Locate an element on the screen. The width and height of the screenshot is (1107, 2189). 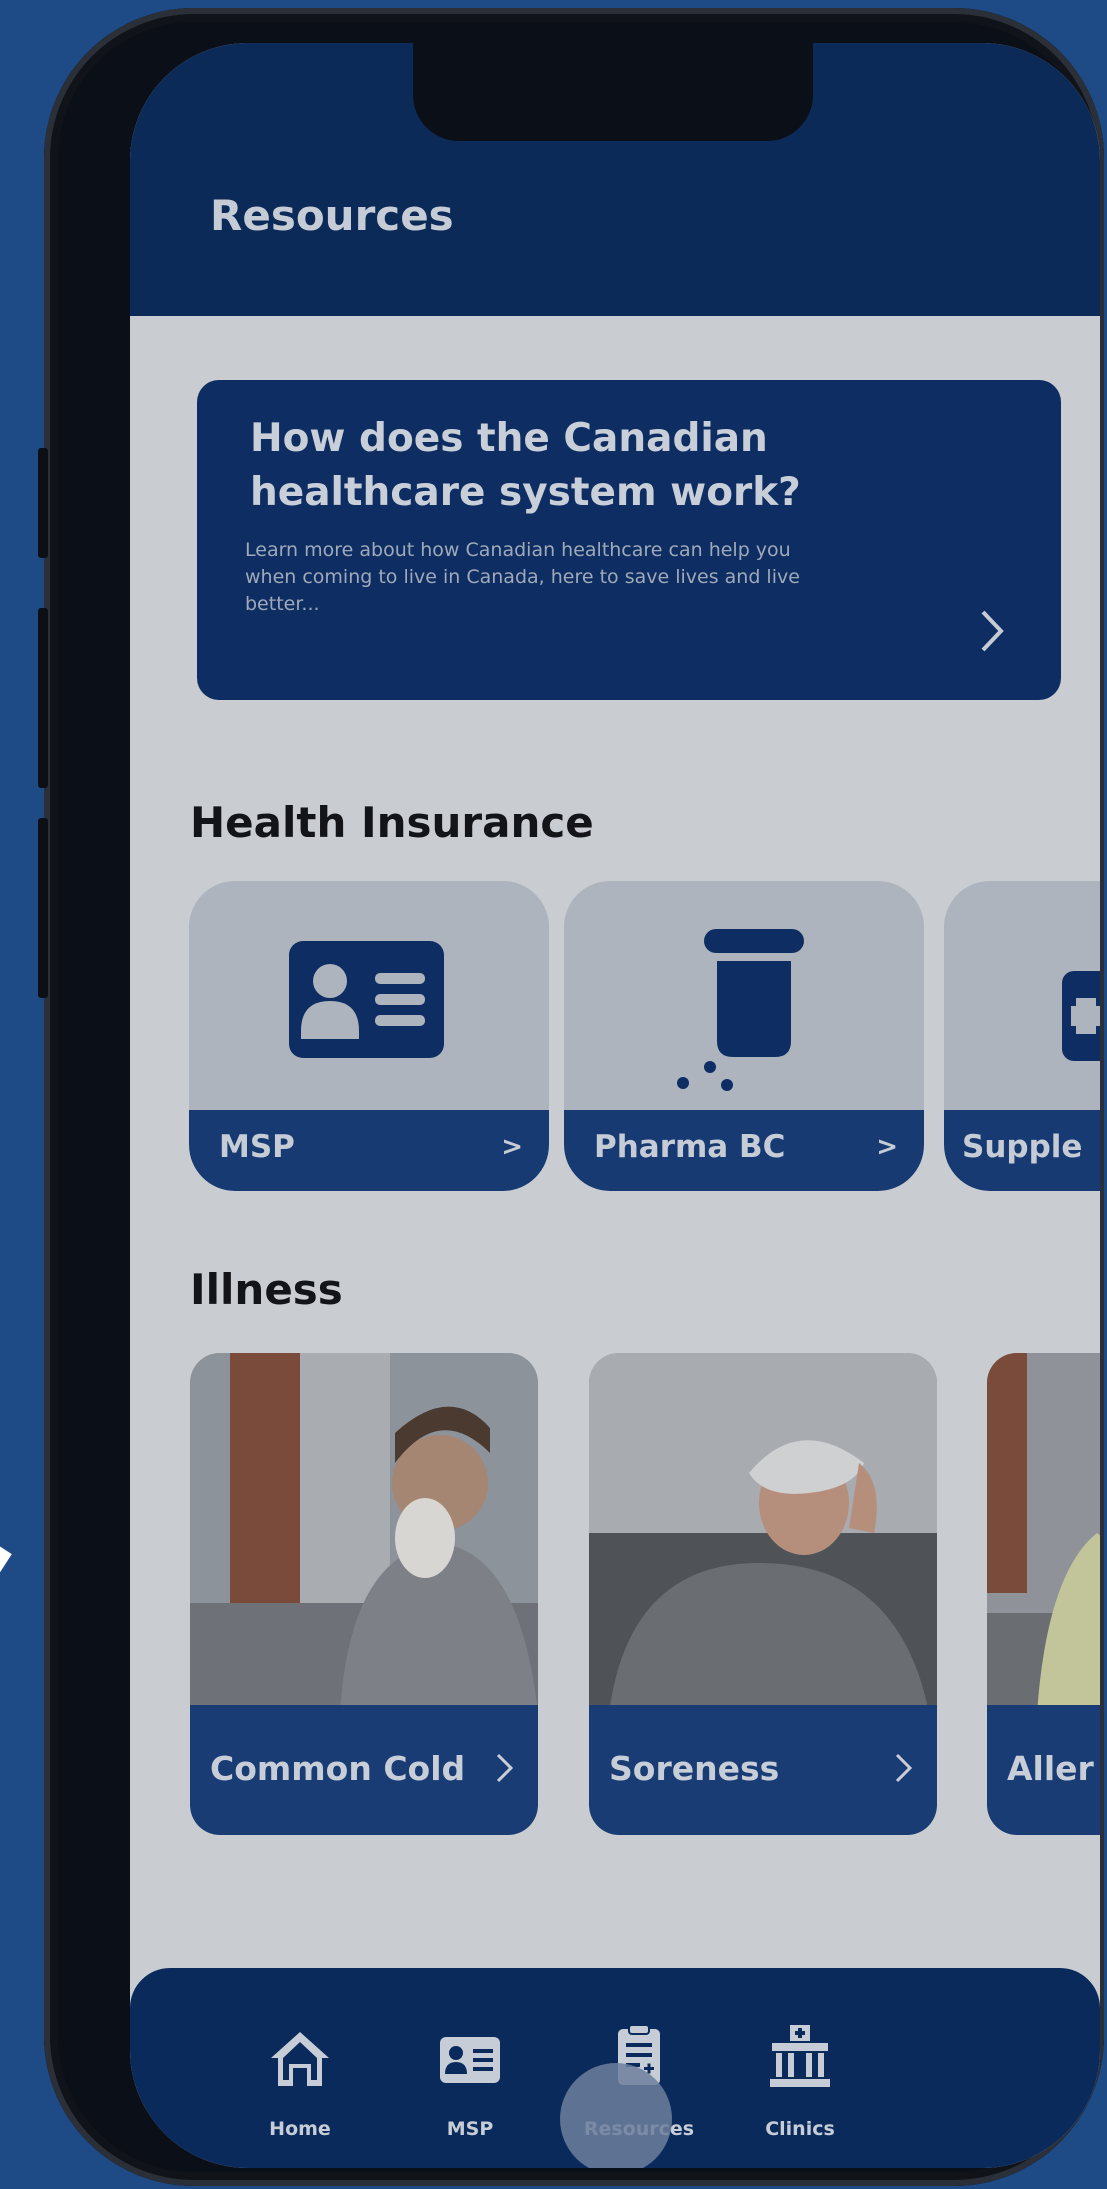
volume-up-button is located at coordinates (43, 698).